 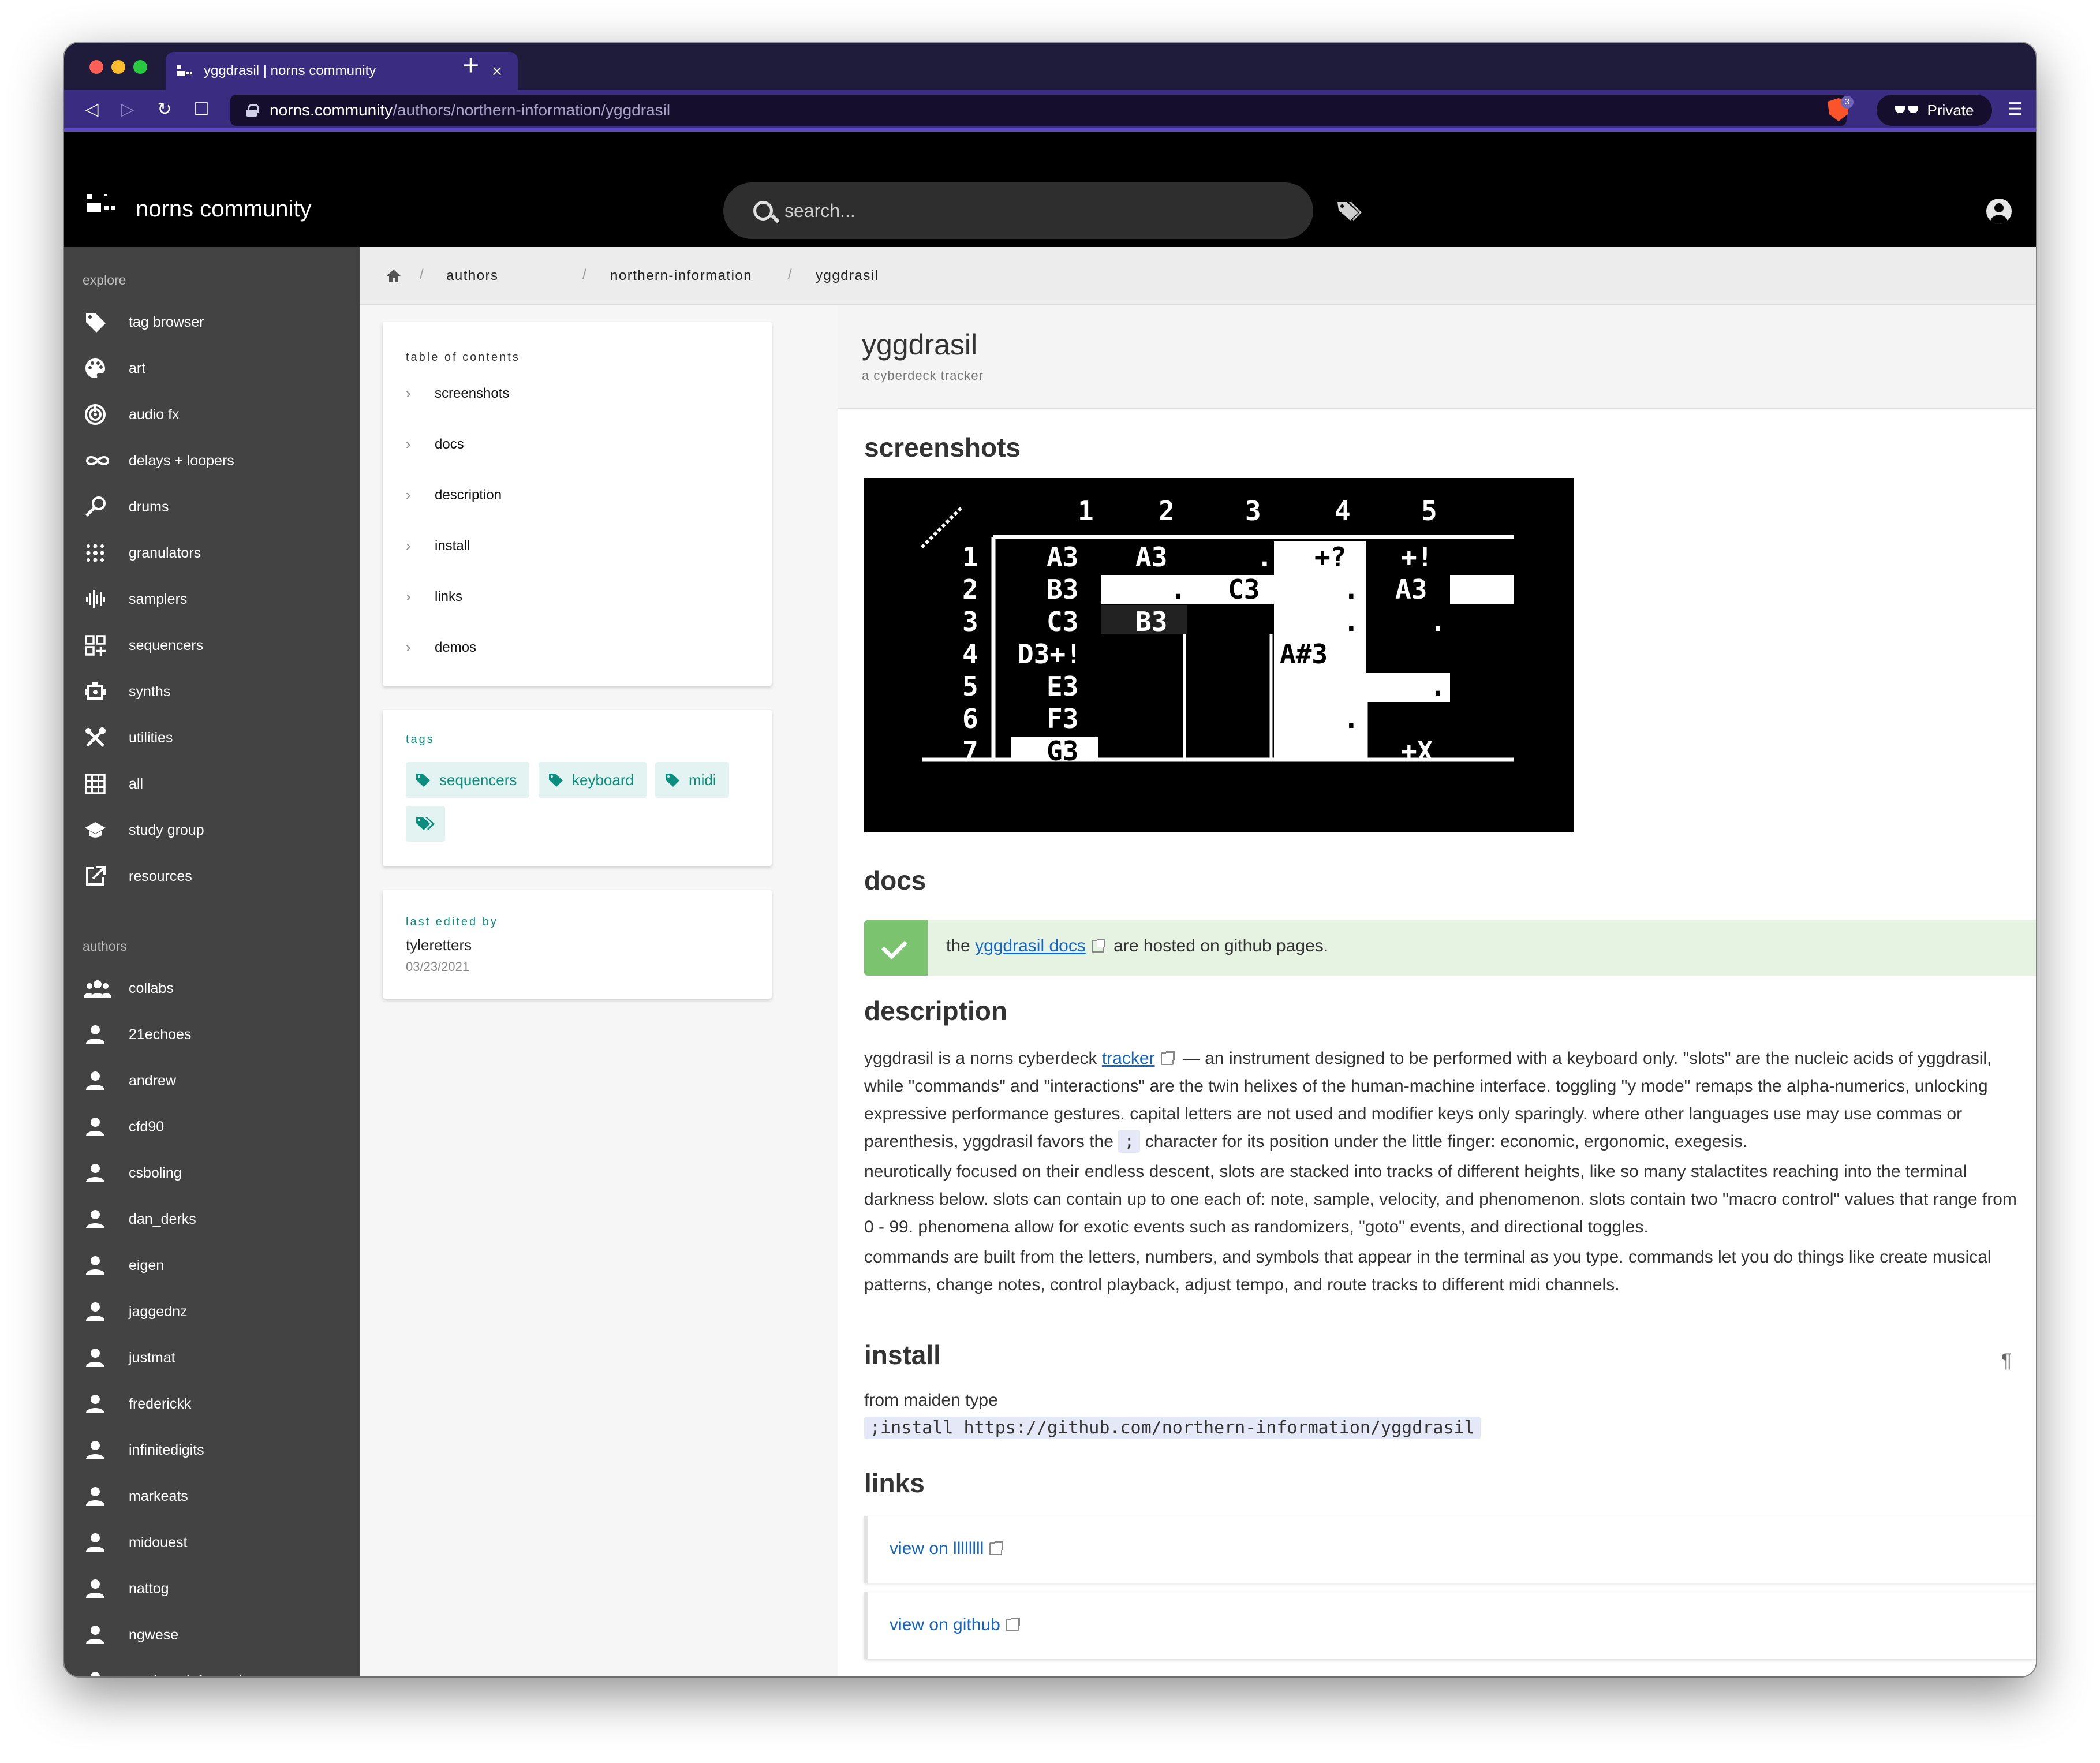 What do you see at coordinates (1128, 1058) in the screenshot?
I see `tracker-link: tracker` at bounding box center [1128, 1058].